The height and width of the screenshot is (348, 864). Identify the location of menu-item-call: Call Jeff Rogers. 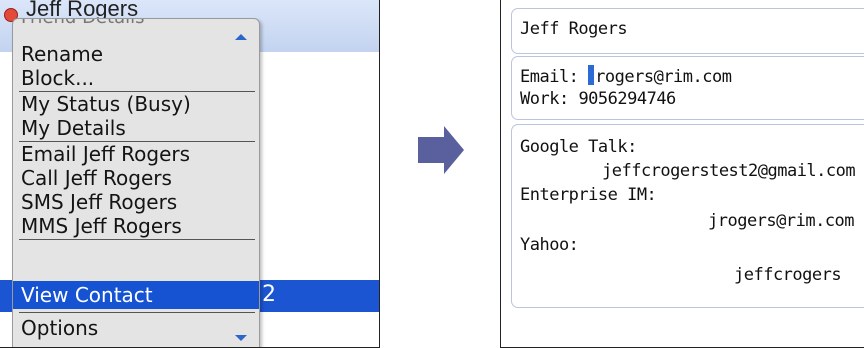
(136, 178).